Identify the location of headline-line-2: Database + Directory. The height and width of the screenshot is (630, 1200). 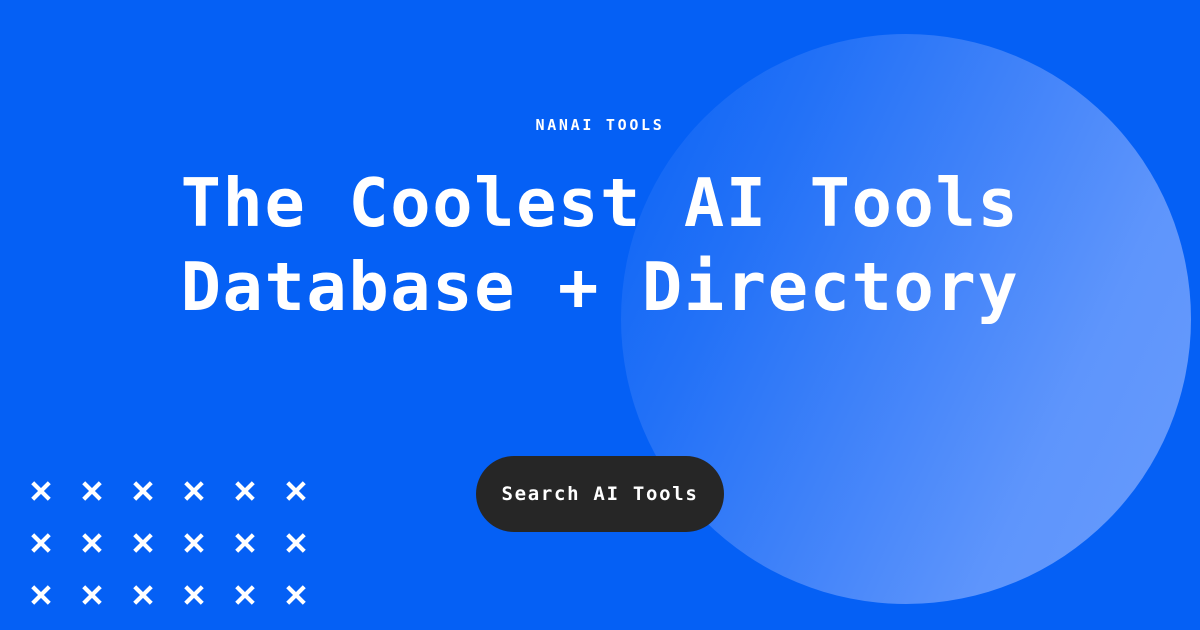
(600, 287).